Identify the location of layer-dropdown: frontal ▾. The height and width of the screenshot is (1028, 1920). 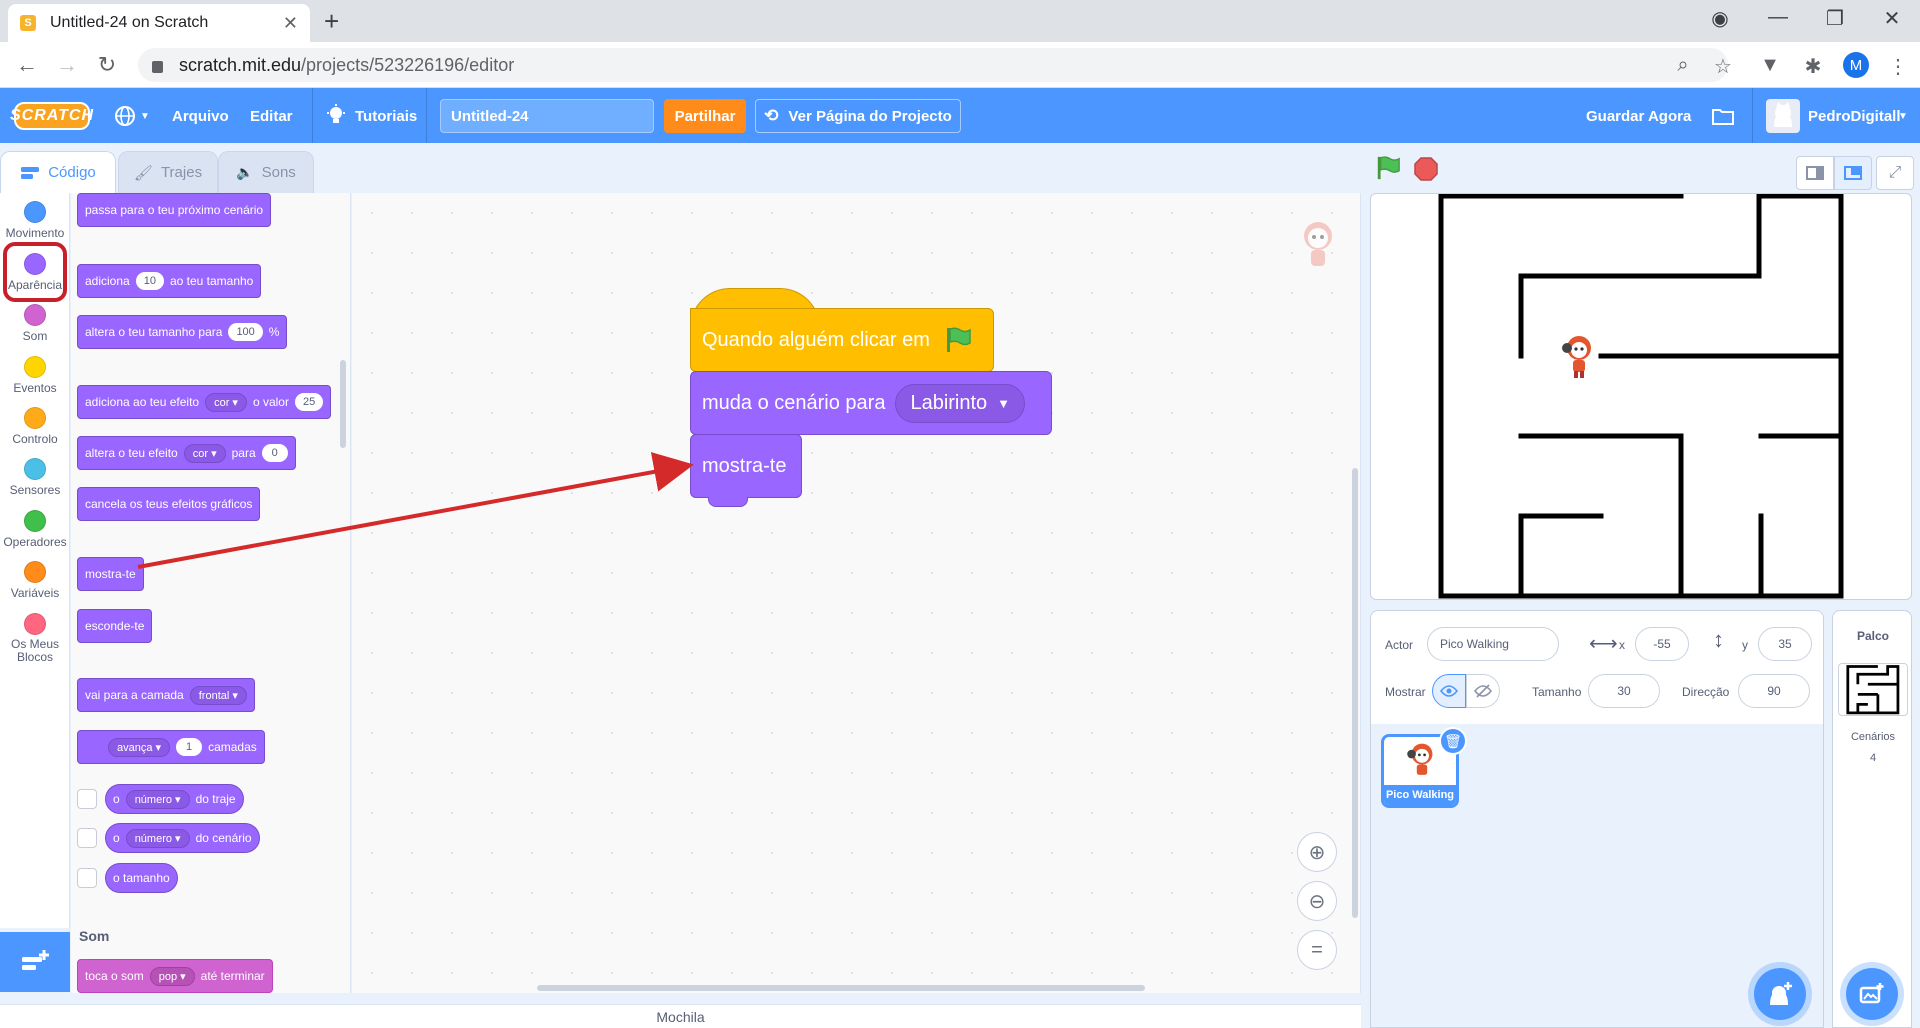
(218, 695).